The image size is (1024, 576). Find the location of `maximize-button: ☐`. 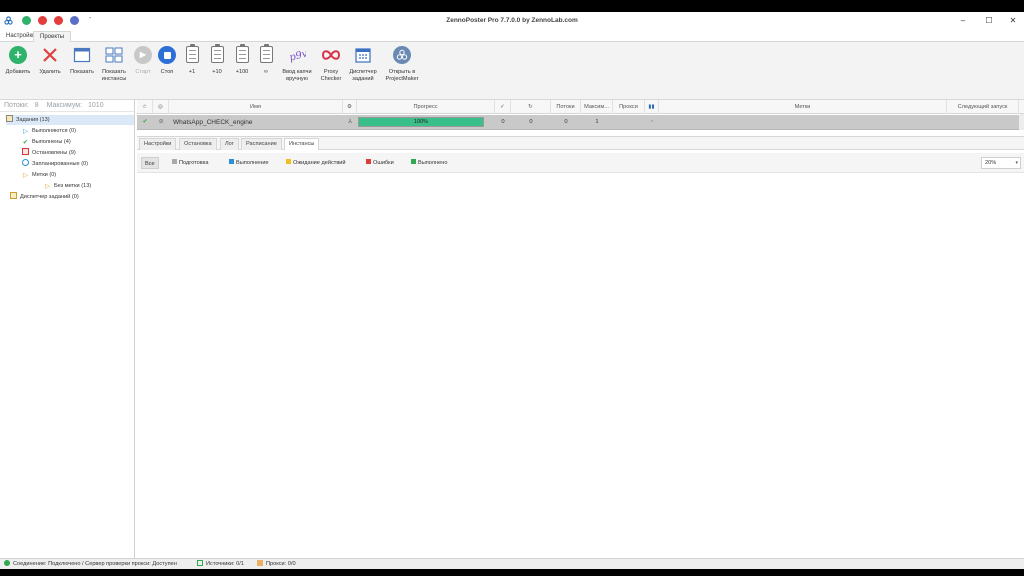

maximize-button: ☐ is located at coordinates (989, 21).